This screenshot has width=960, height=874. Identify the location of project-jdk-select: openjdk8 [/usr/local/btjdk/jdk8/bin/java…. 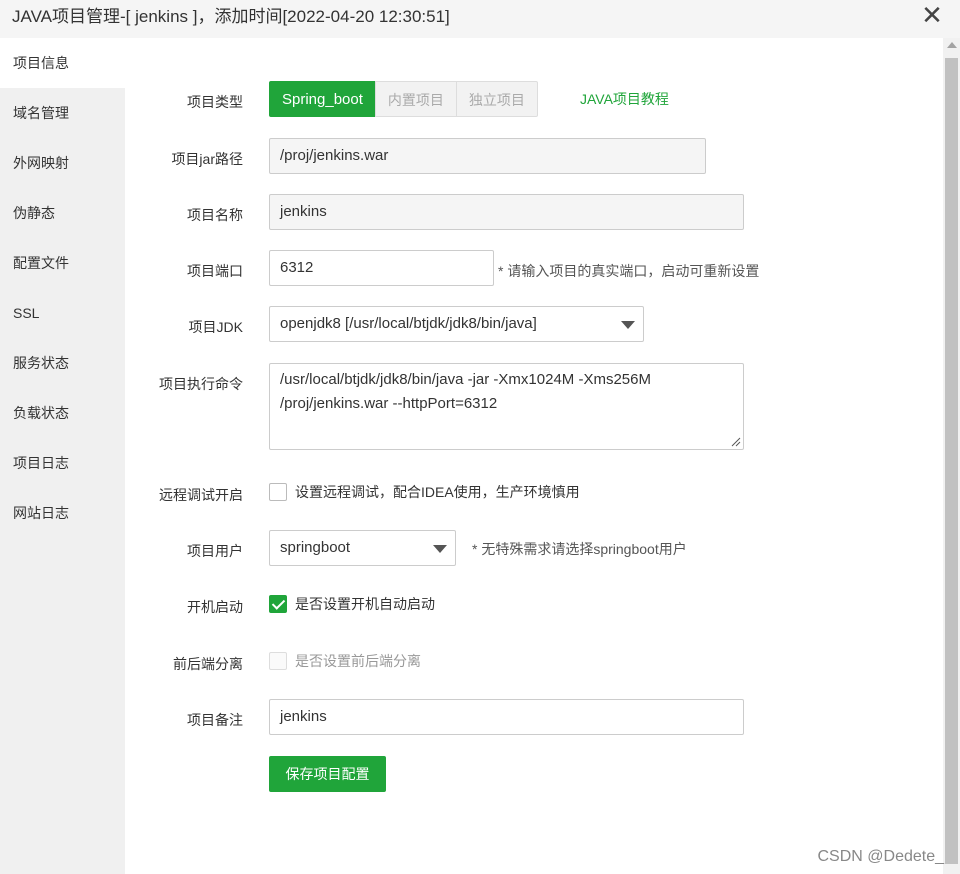
(456, 324).